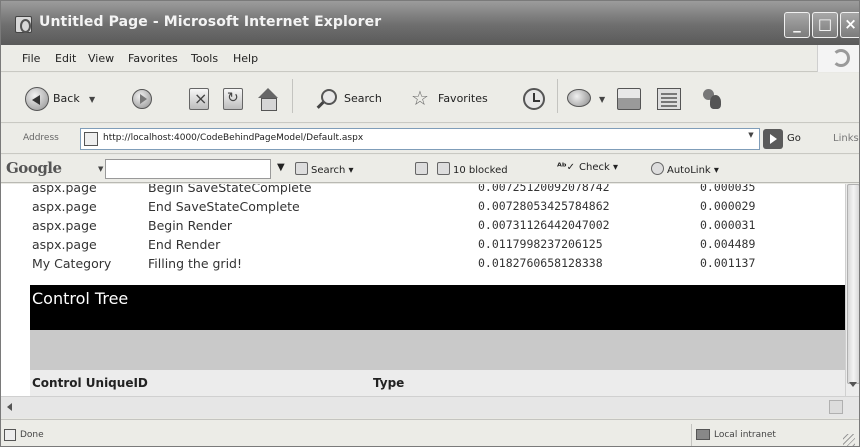  Describe the element at coordinates (41, 138) in the screenshot. I see `address-label: Address` at that location.